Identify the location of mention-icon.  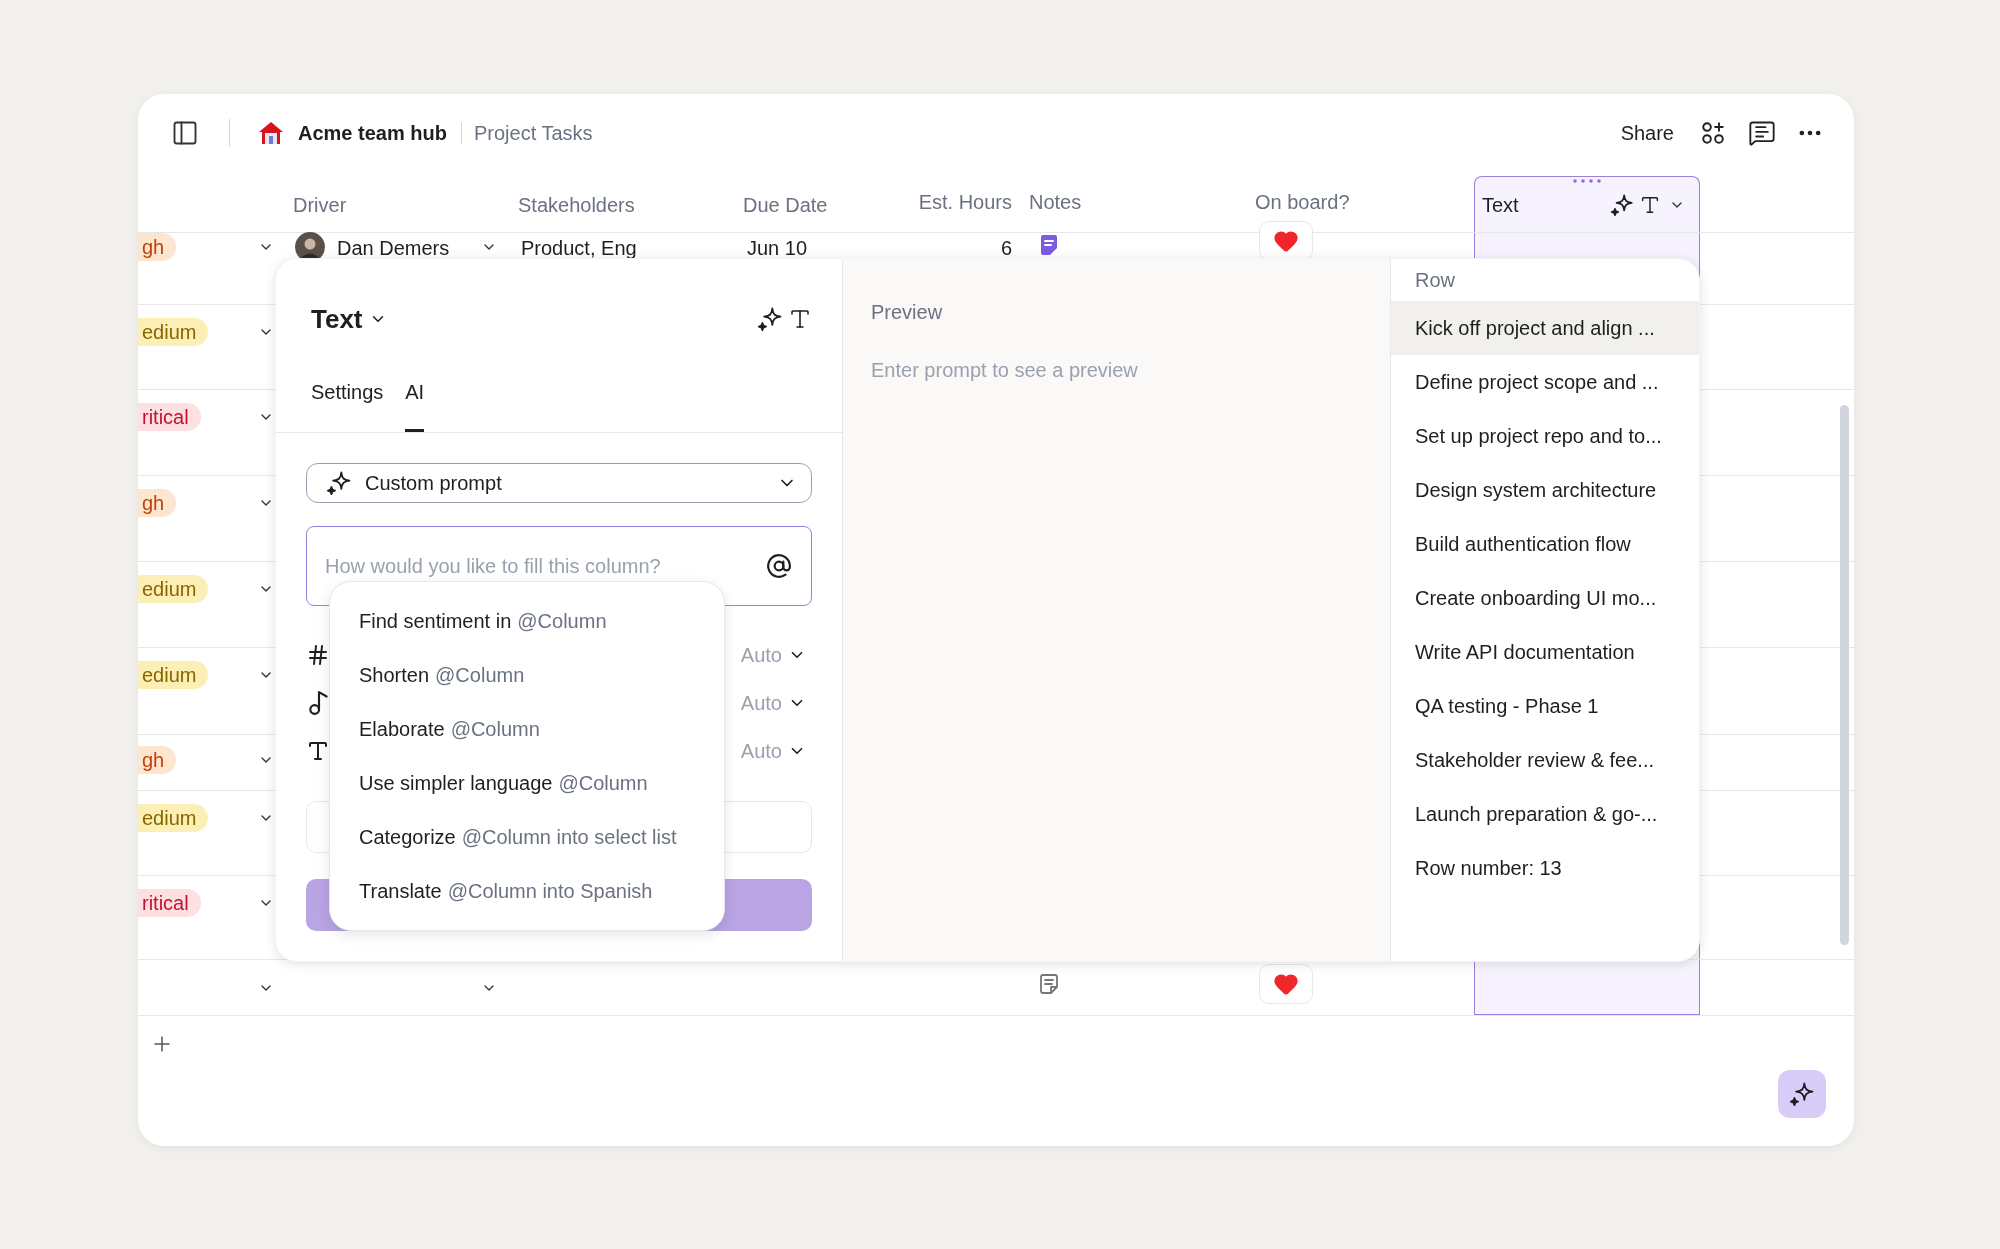
(779, 566).